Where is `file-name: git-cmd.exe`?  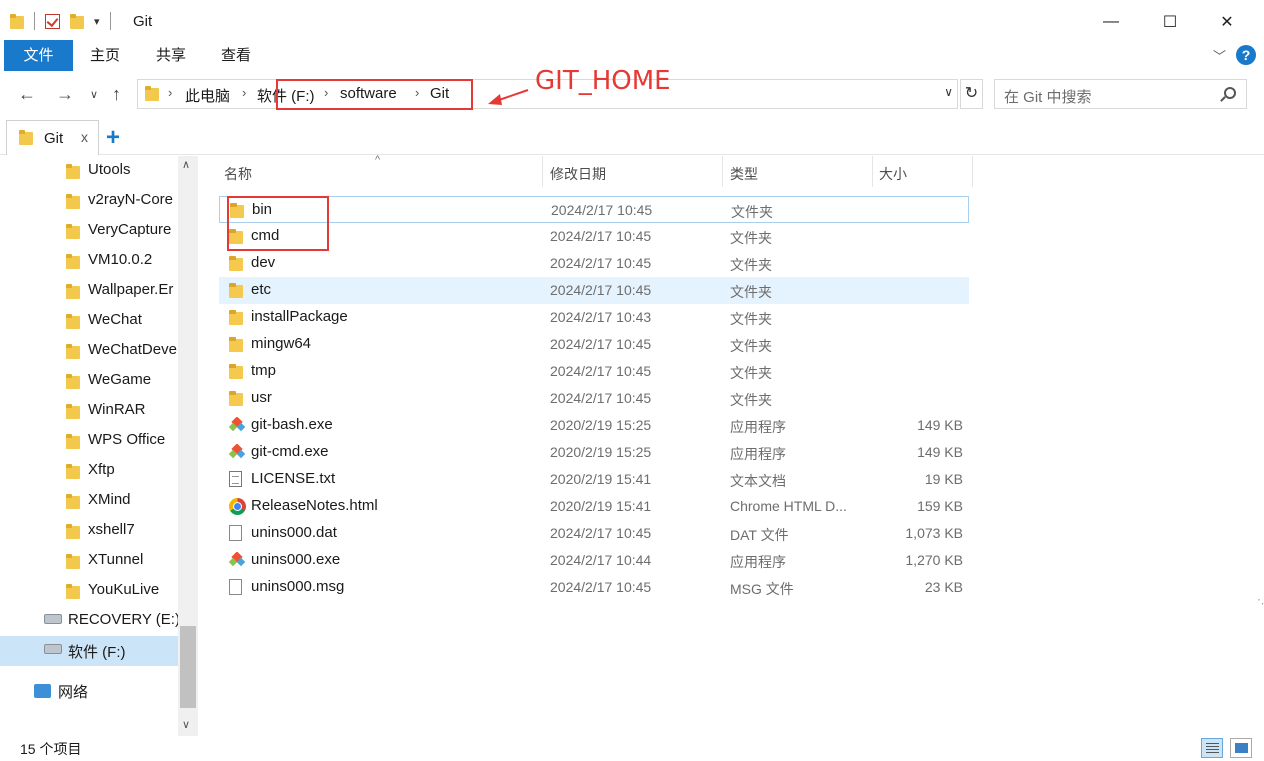 file-name: git-cmd.exe is located at coordinates (290, 451).